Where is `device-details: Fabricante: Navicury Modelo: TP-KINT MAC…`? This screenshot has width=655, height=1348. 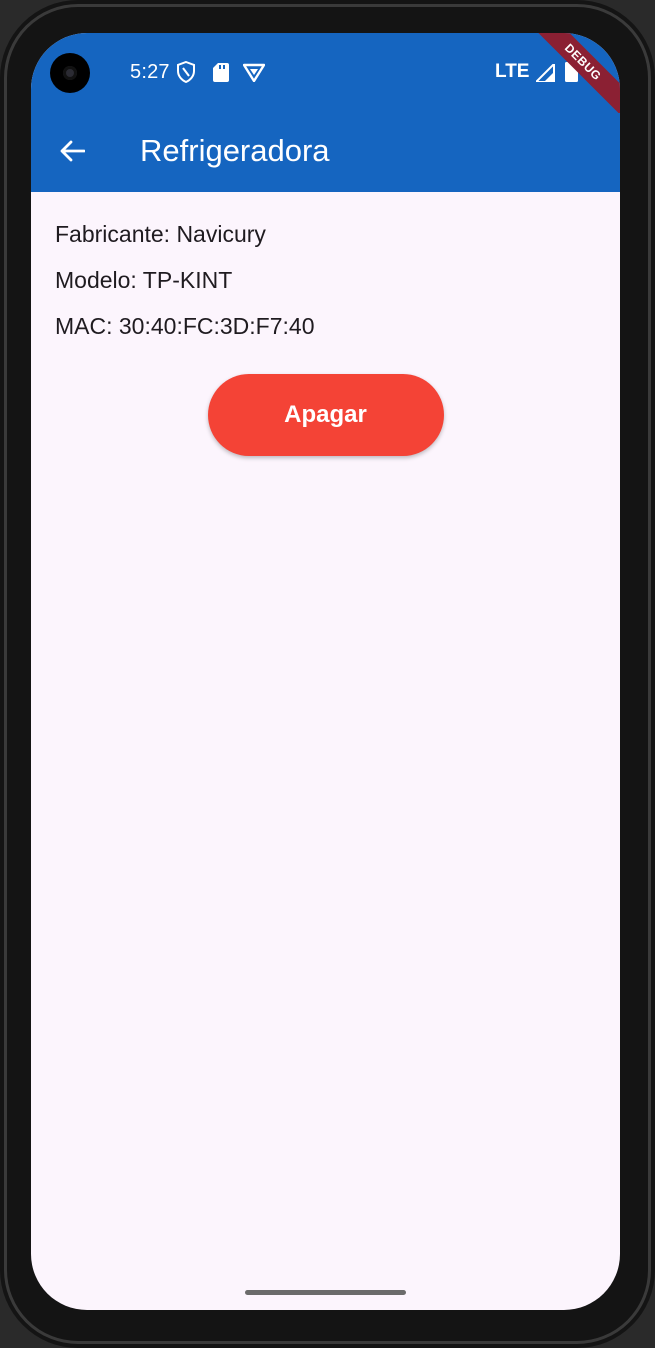
device-details: Fabricante: Navicury Modelo: TP-KINT MAC… is located at coordinates (185, 286).